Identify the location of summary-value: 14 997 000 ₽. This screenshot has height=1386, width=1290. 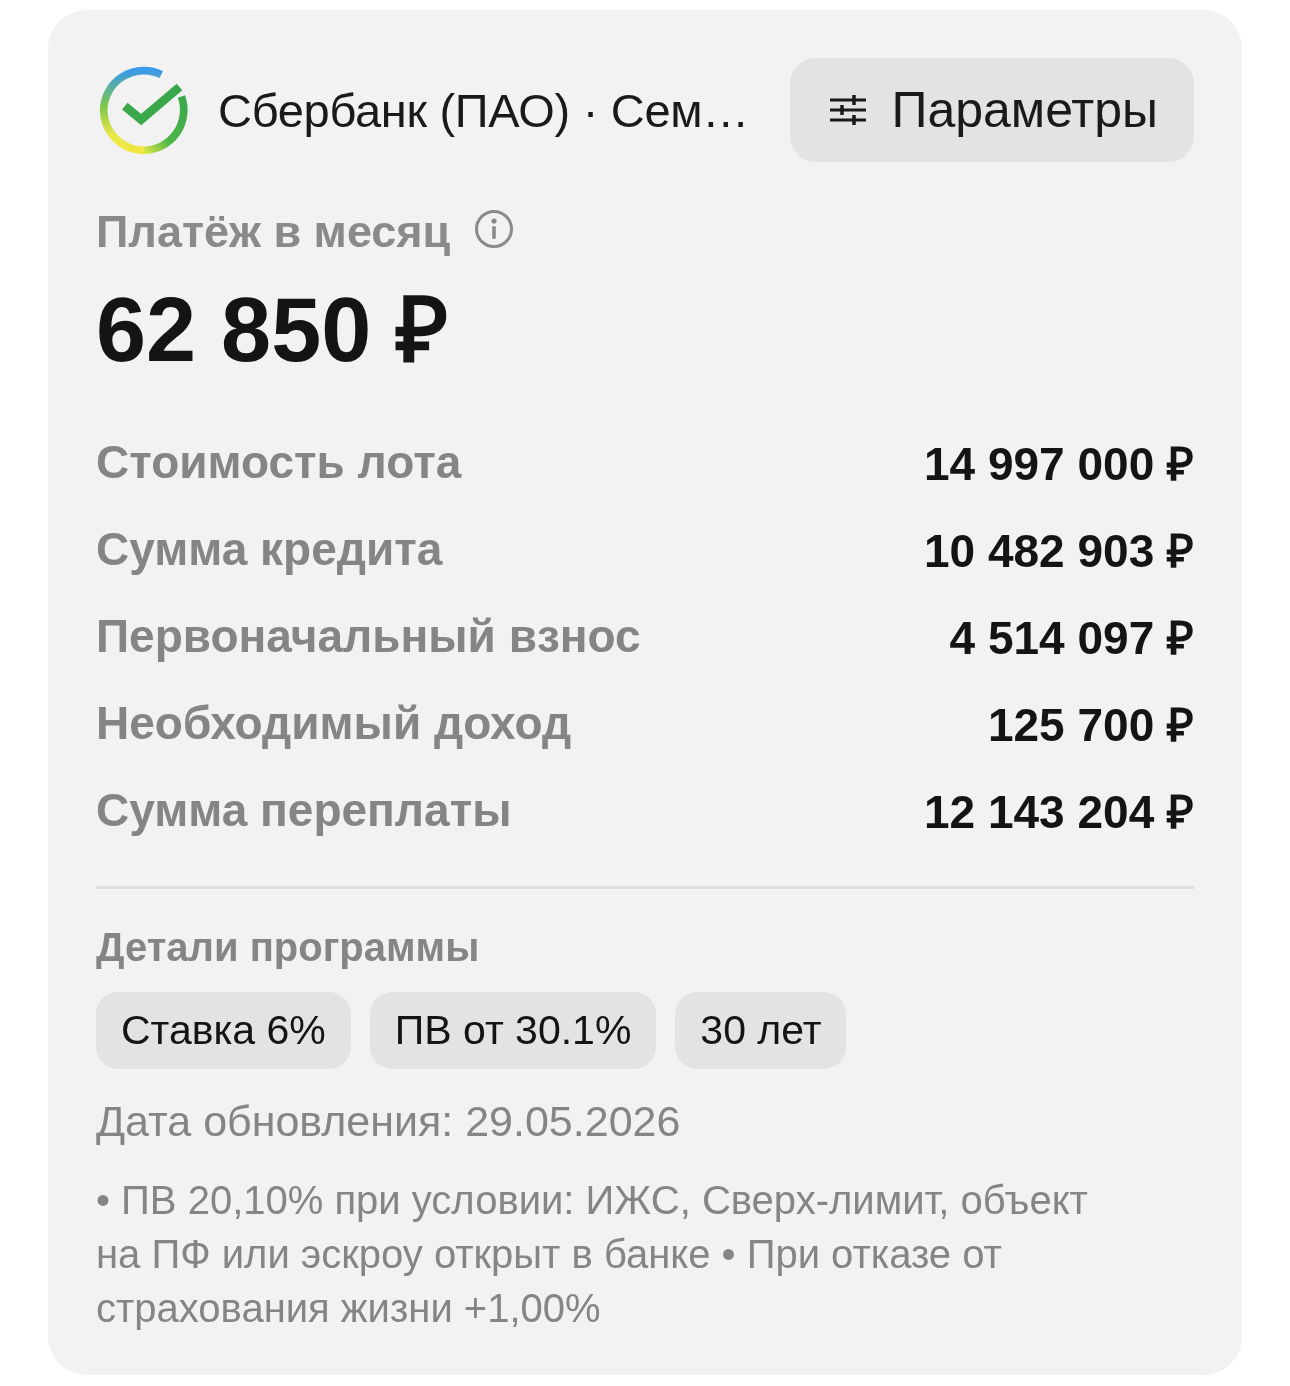
(1059, 464).